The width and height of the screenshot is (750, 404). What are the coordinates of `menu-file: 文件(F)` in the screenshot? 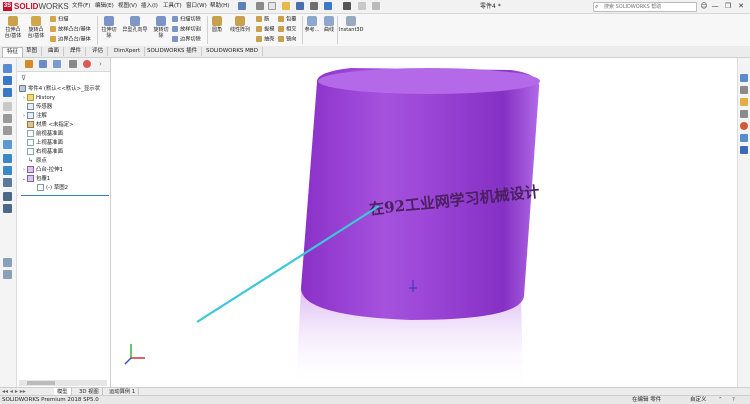 It's located at (81, 6).